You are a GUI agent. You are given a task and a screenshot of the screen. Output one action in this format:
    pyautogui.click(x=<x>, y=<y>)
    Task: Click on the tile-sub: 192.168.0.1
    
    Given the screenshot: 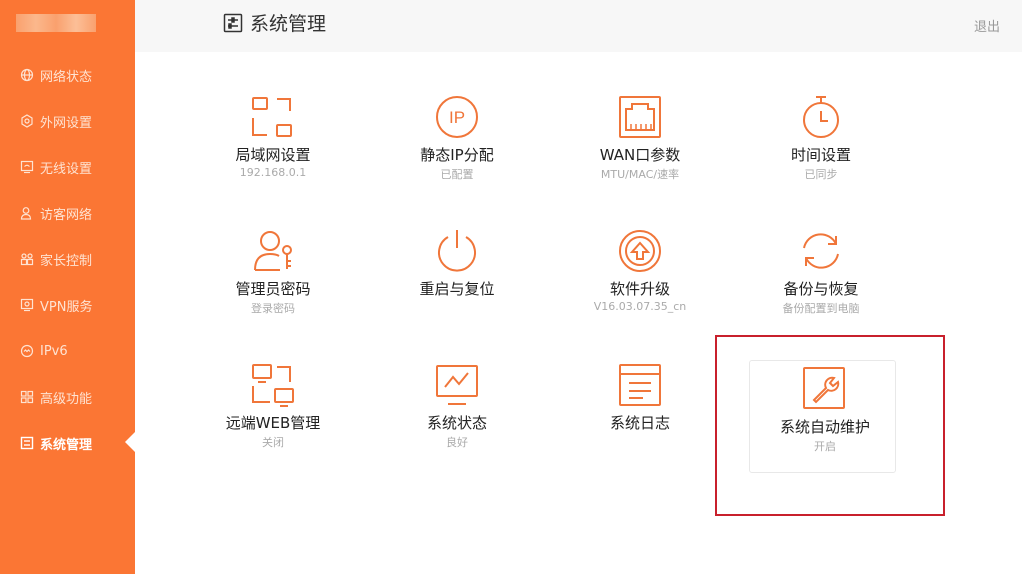 What is the action you would take?
    pyautogui.click(x=273, y=172)
    